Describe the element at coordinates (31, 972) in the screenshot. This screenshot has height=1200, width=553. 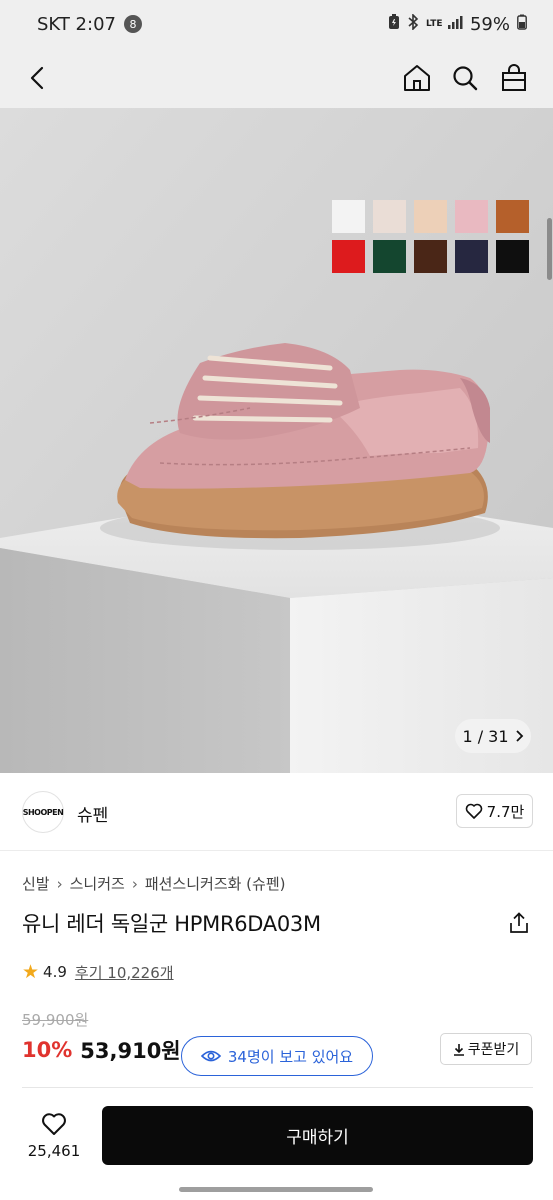
I see `star-icon: ★` at that location.